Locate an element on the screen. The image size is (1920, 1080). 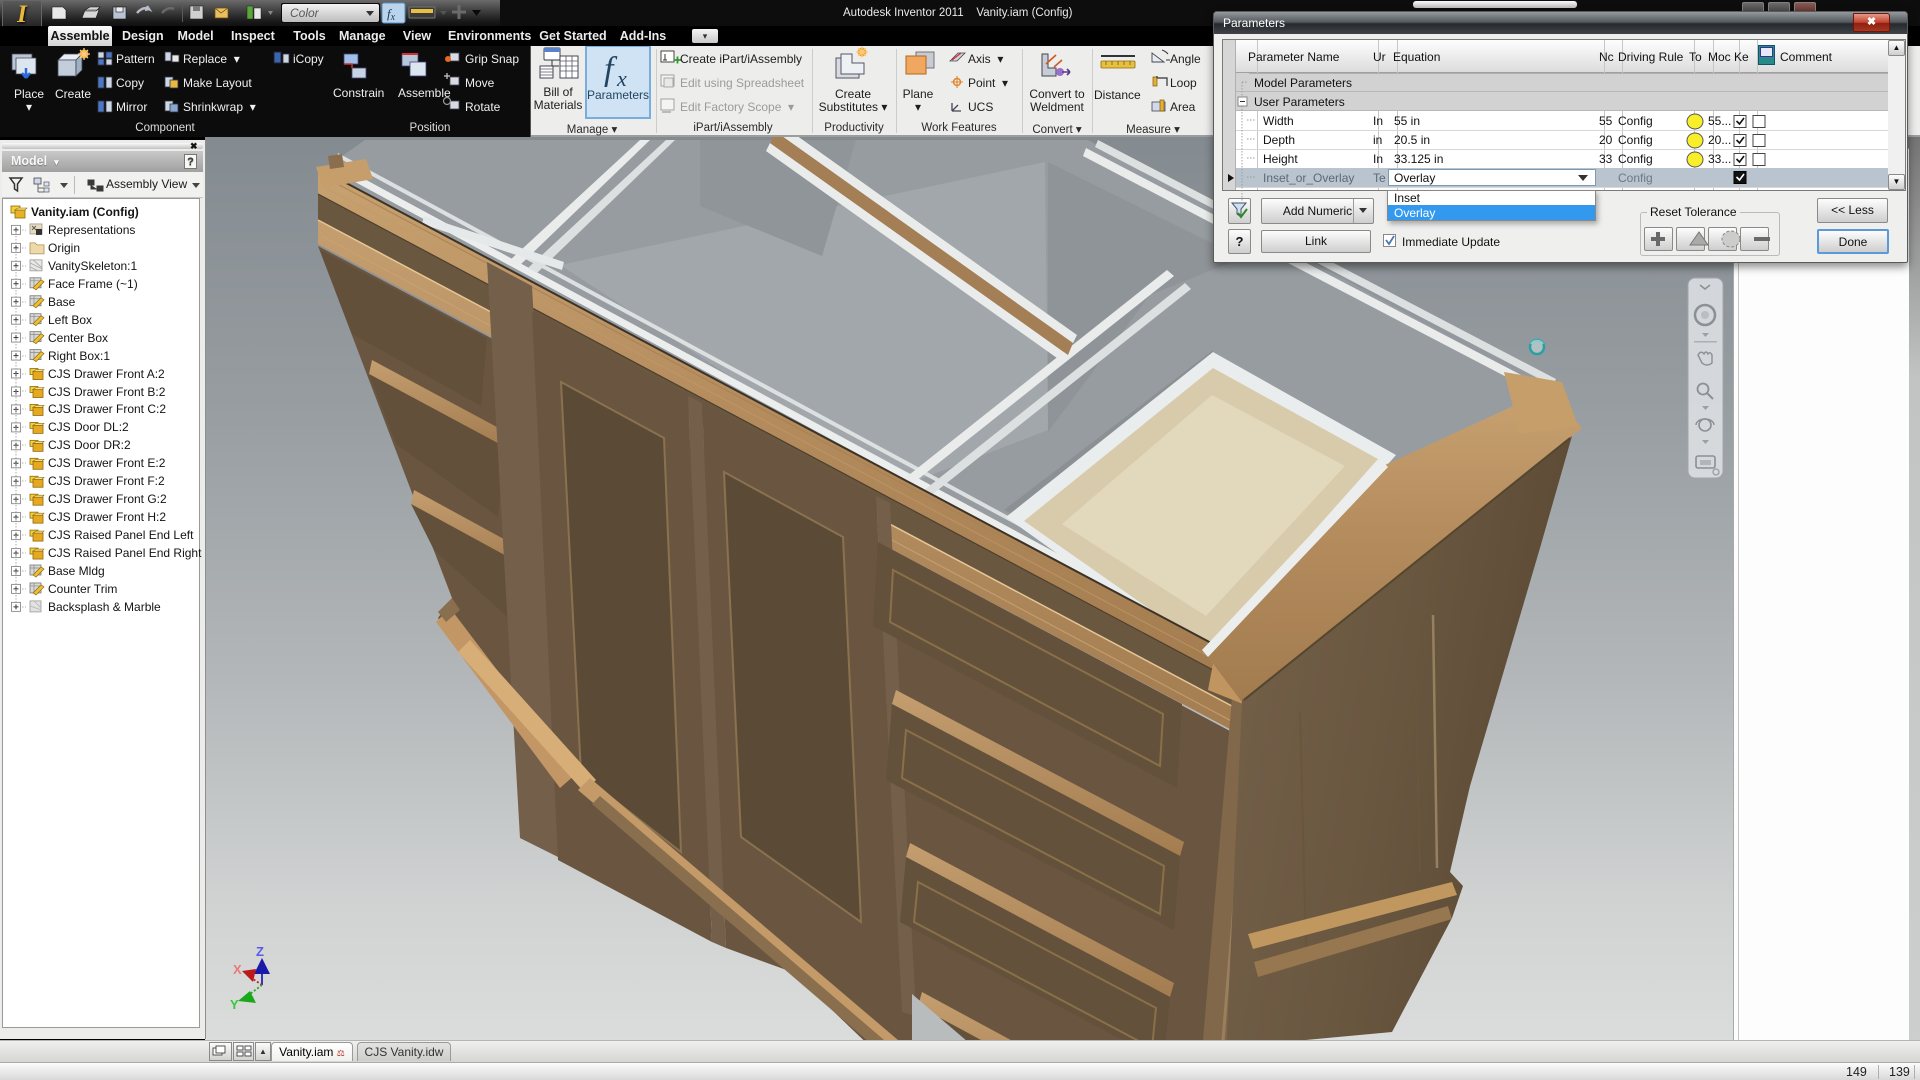
svg-text: X is located at coordinates (237, 969).